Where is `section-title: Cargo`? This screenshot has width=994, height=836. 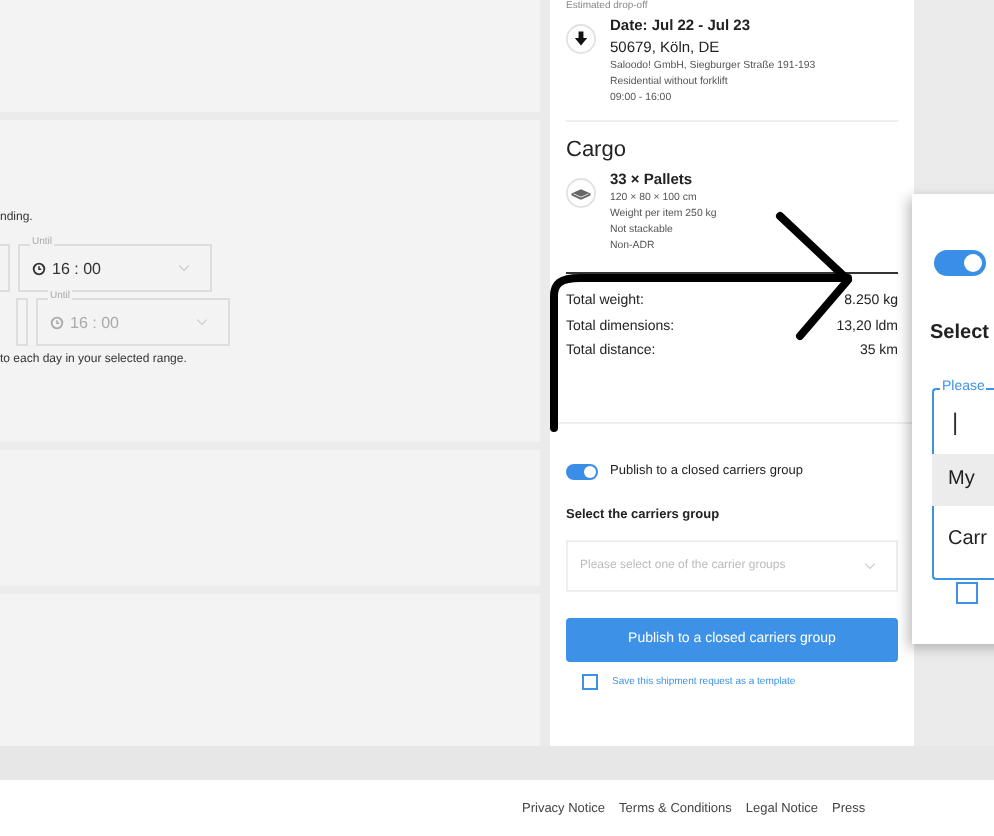 section-title: Cargo is located at coordinates (597, 150).